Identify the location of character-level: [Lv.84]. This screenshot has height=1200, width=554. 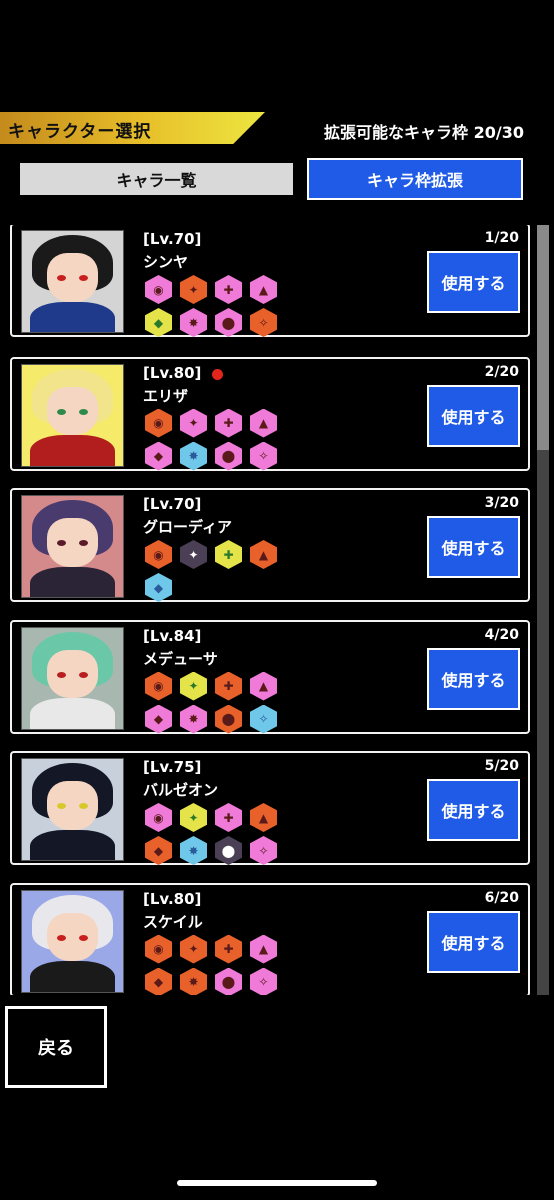
(172, 635).